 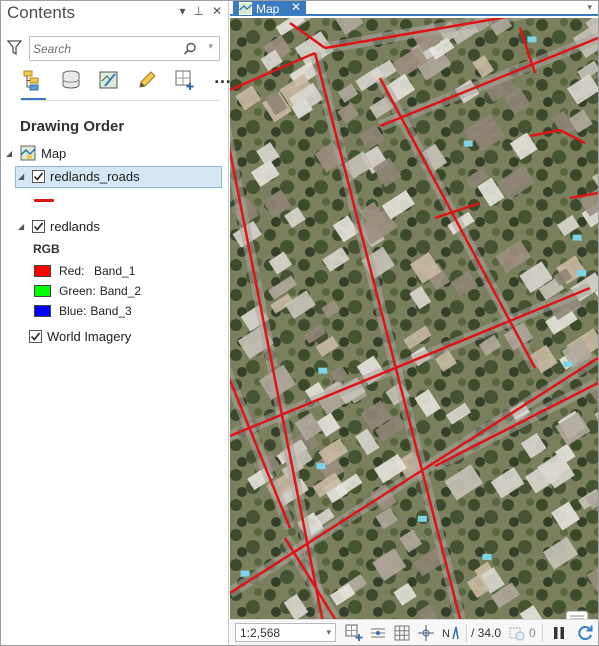 I want to click on band-row-blue: Blue: Band_3, so click(x=83, y=311).